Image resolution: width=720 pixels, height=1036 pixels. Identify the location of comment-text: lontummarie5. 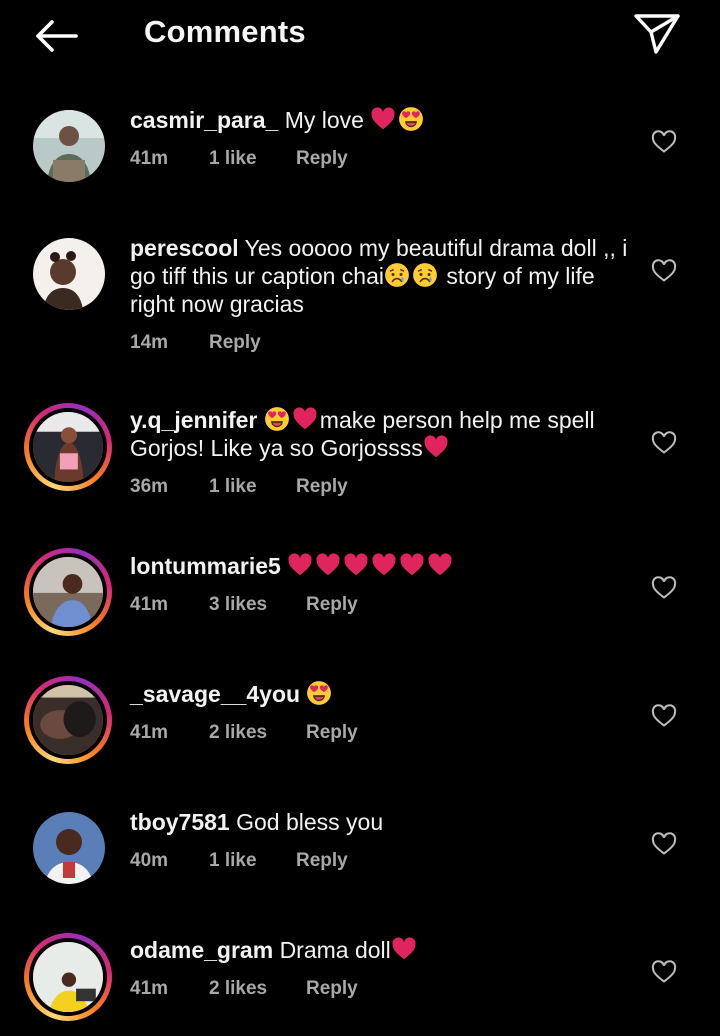
(380, 566).